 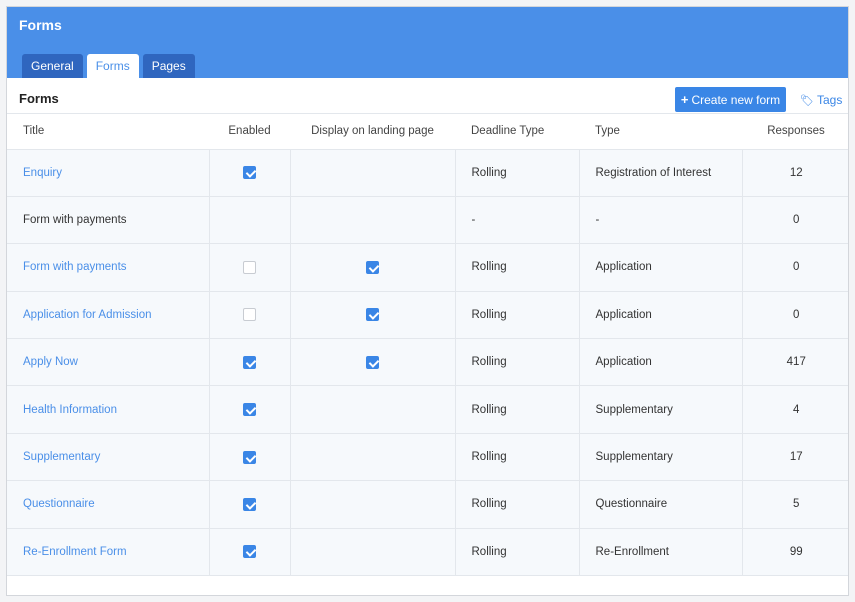 What do you see at coordinates (249, 132) in the screenshot?
I see `column-header-enabled: Enabled` at bounding box center [249, 132].